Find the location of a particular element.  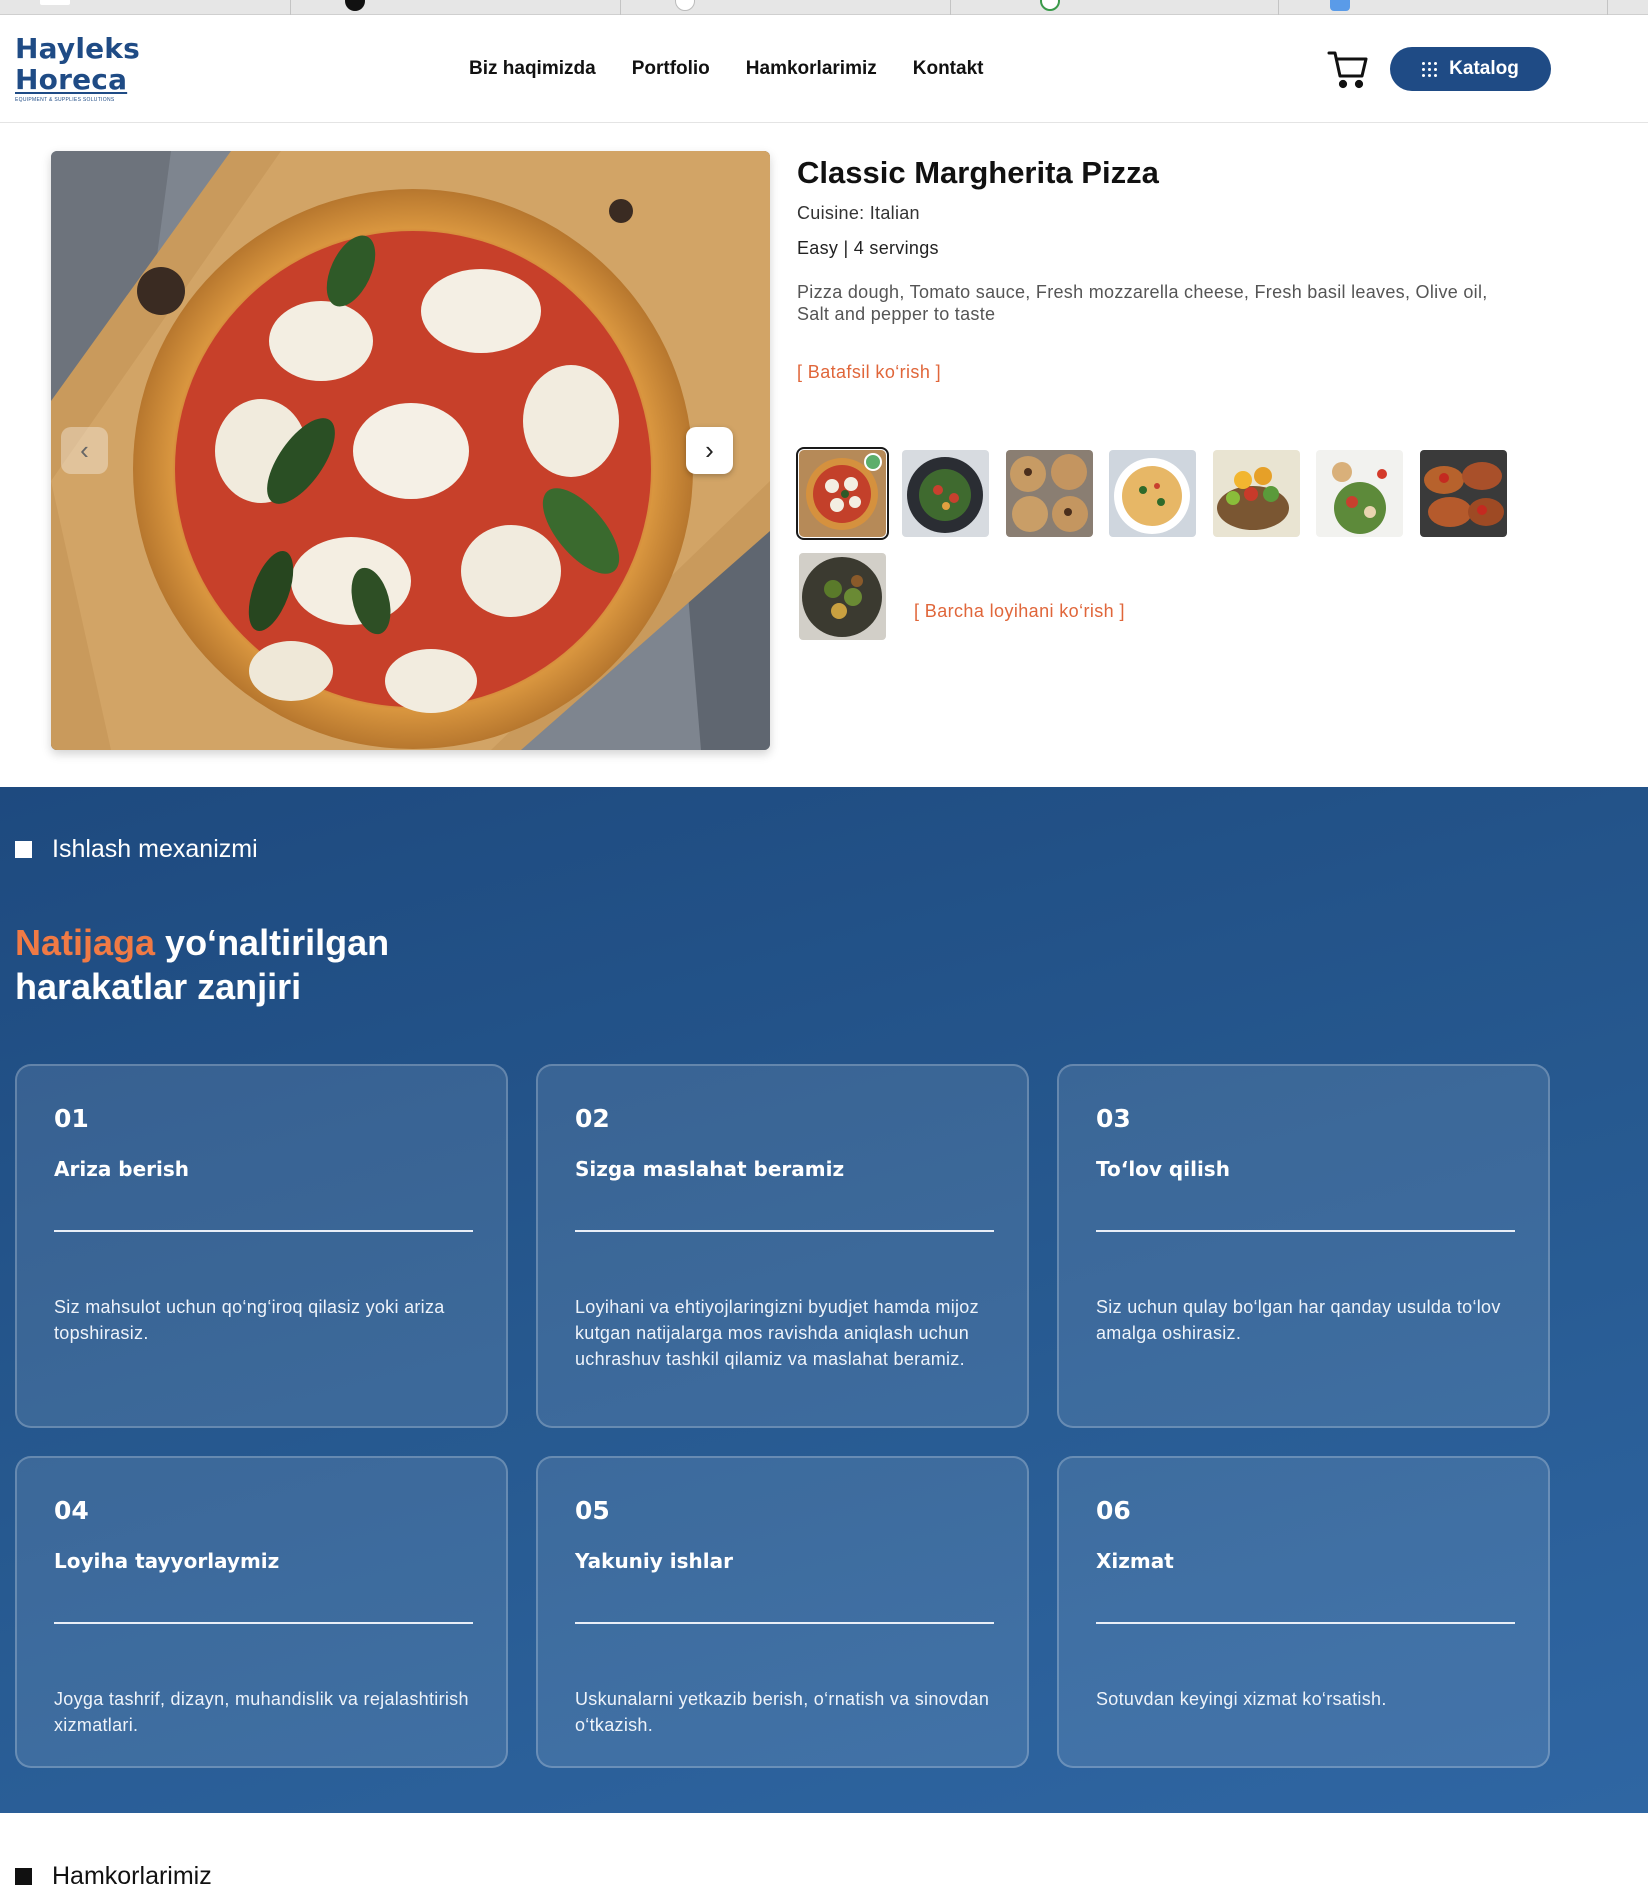

grid-dots-icon is located at coordinates (1430, 69).